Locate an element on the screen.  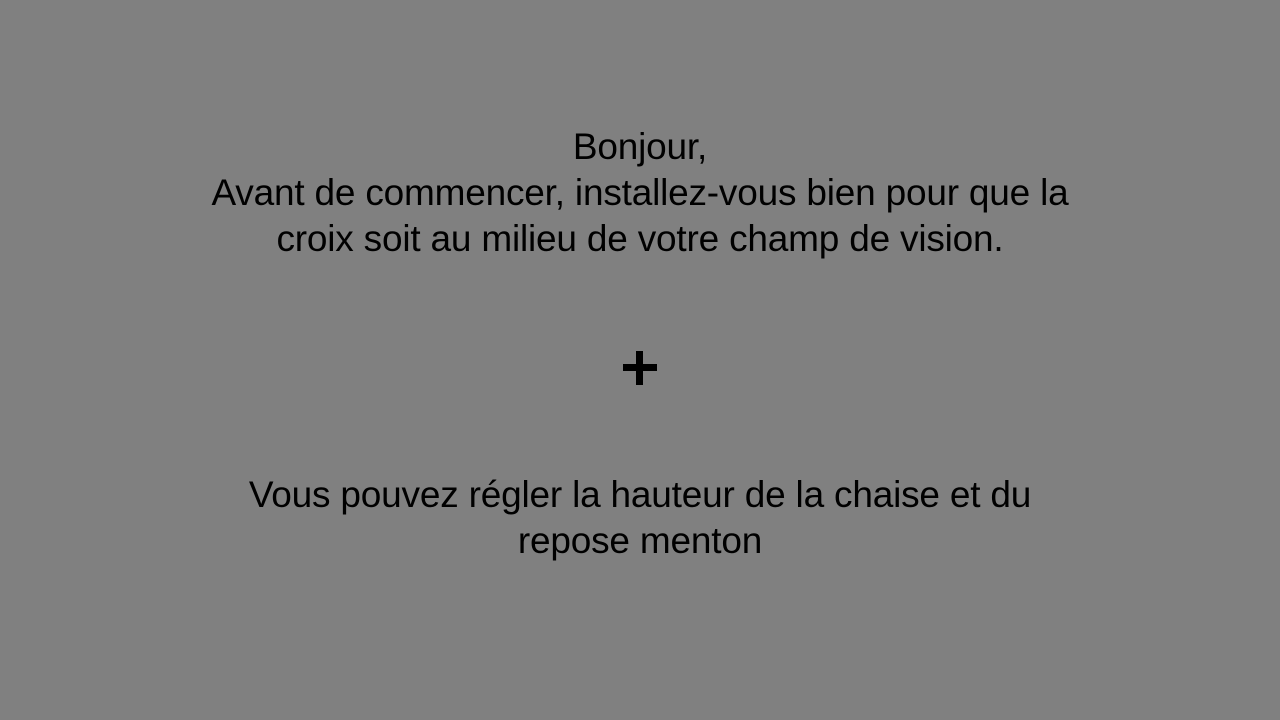
adjustment-line-2: repose menton is located at coordinates (640, 540).